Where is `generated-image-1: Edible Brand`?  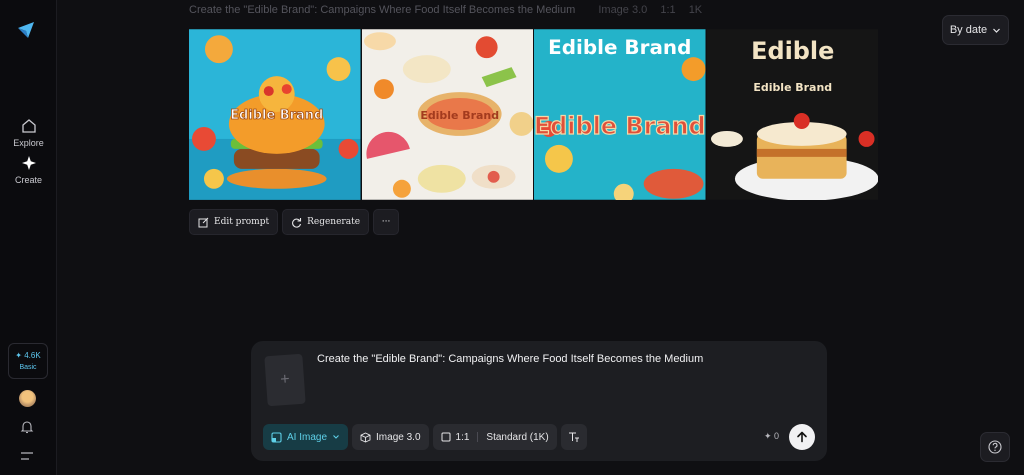
generated-image-1: Edible Brand is located at coordinates (275, 114).